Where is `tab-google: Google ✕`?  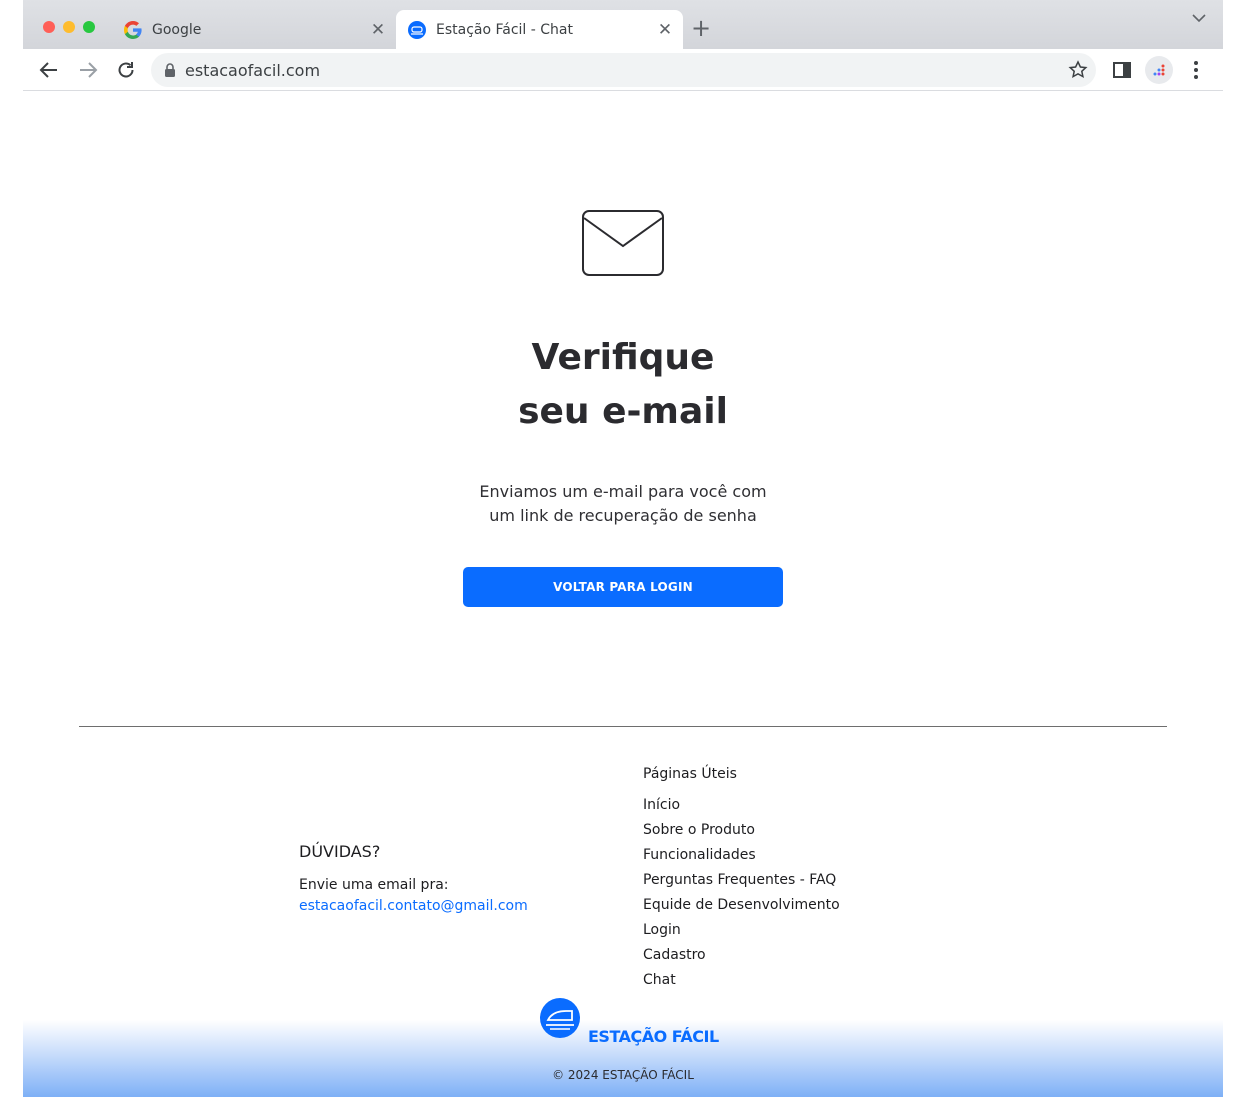 tab-google: Google ✕ is located at coordinates (254, 29).